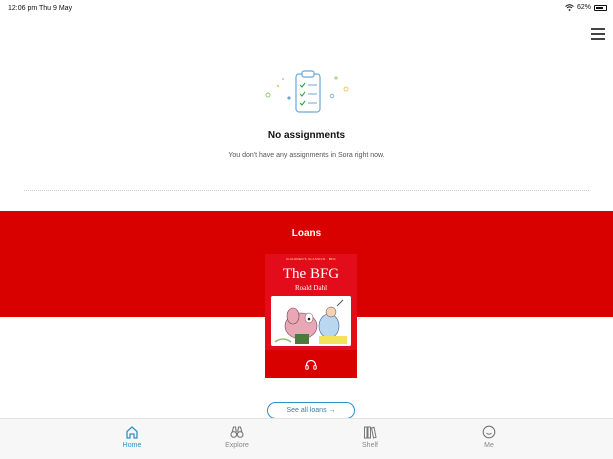 This screenshot has height=459, width=613. What do you see at coordinates (489, 445) in the screenshot?
I see `tab-me-label: Me` at bounding box center [489, 445].